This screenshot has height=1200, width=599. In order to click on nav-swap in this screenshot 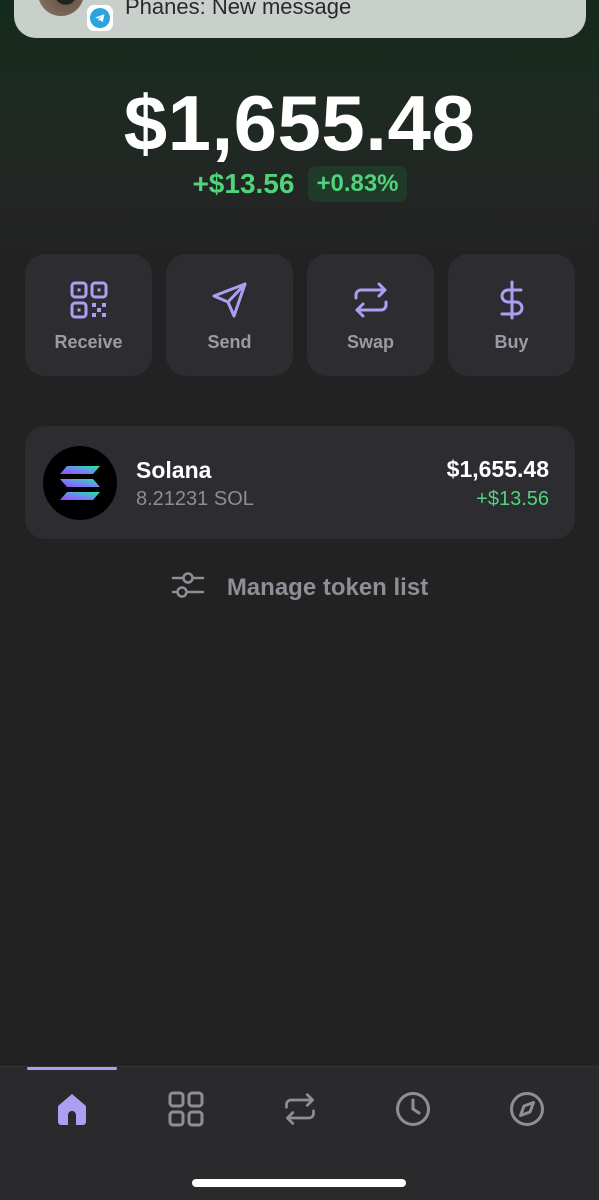, I will do `click(300, 1111)`.